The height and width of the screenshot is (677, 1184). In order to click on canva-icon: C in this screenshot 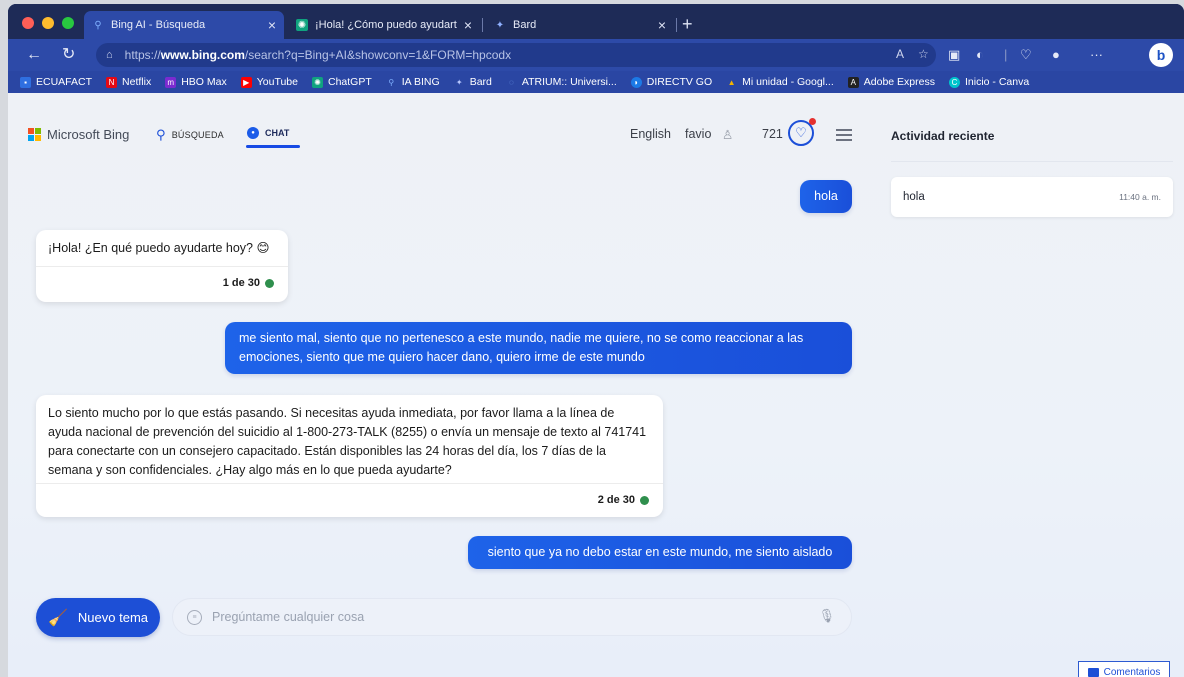, I will do `click(954, 82)`.